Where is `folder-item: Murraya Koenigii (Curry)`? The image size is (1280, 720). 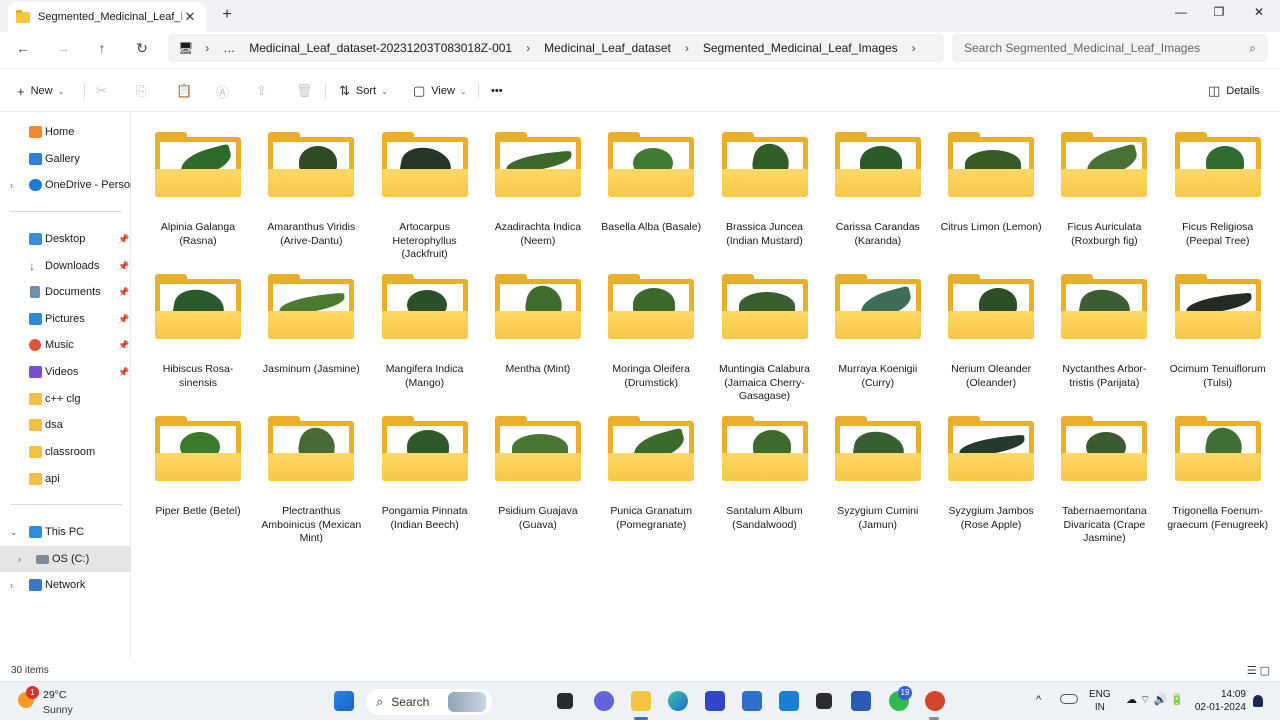 folder-item: Murraya Koenigii (Curry) is located at coordinates (878, 331).